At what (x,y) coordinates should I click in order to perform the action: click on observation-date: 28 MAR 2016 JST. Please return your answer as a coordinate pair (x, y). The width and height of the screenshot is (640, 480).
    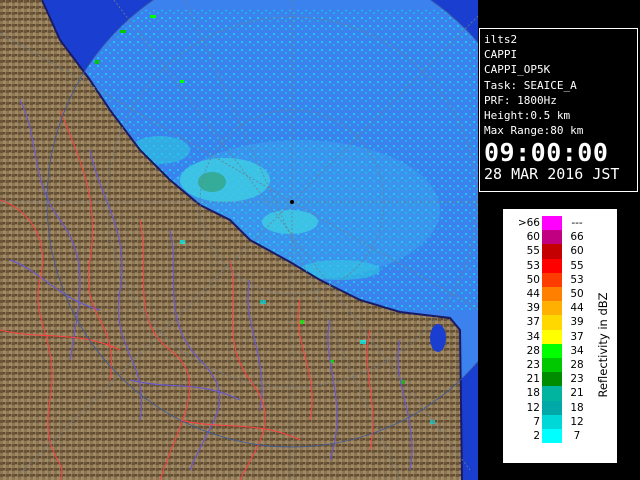
    Looking at the image, I should click on (552, 174).